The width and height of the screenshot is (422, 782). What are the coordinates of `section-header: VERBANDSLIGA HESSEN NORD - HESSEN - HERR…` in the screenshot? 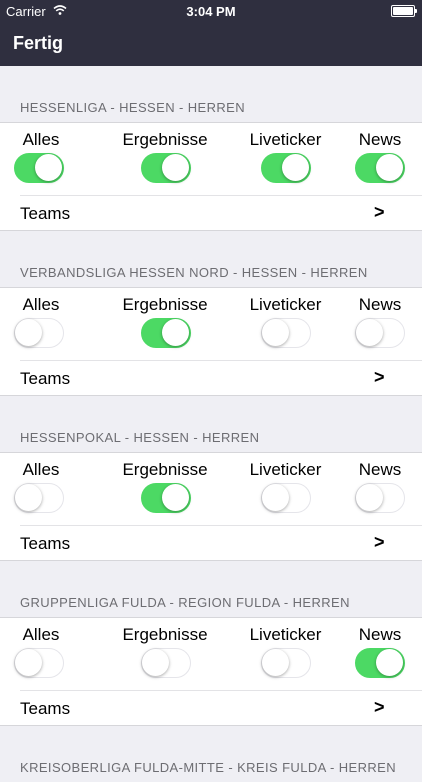 It's located at (194, 272).